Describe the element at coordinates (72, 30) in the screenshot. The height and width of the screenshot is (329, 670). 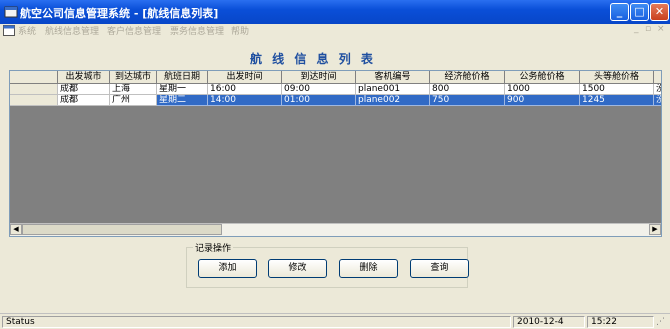
I see `menu-item-route-management: 航线信息管理` at that location.